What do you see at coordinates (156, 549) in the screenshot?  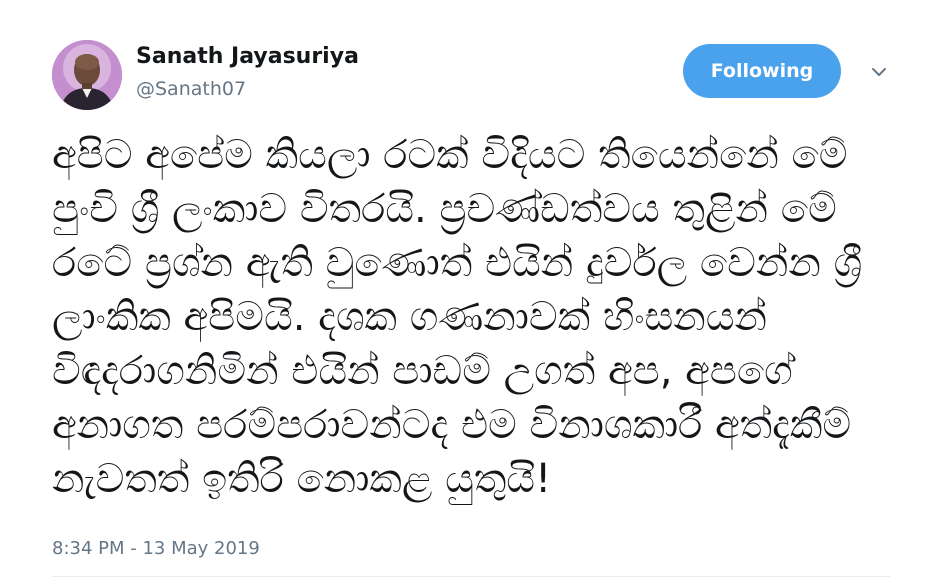 I see `tweet-timestamp: 8:34 PM - 13 May 2019` at bounding box center [156, 549].